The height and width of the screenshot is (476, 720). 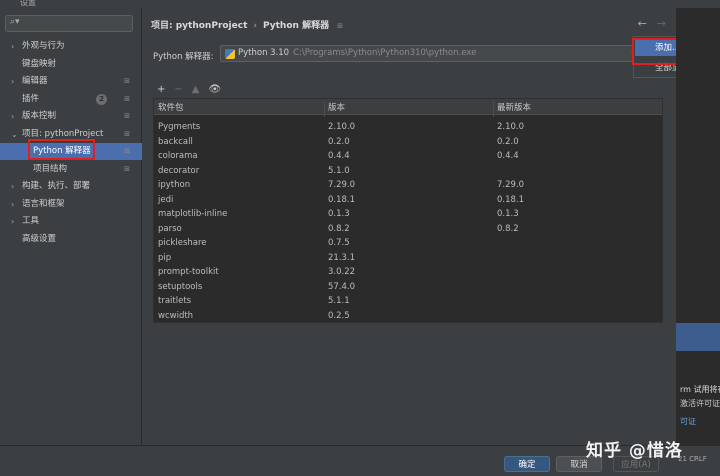 What do you see at coordinates (642, 23) in the screenshot?
I see `back-arrow-icon: ←` at bounding box center [642, 23].